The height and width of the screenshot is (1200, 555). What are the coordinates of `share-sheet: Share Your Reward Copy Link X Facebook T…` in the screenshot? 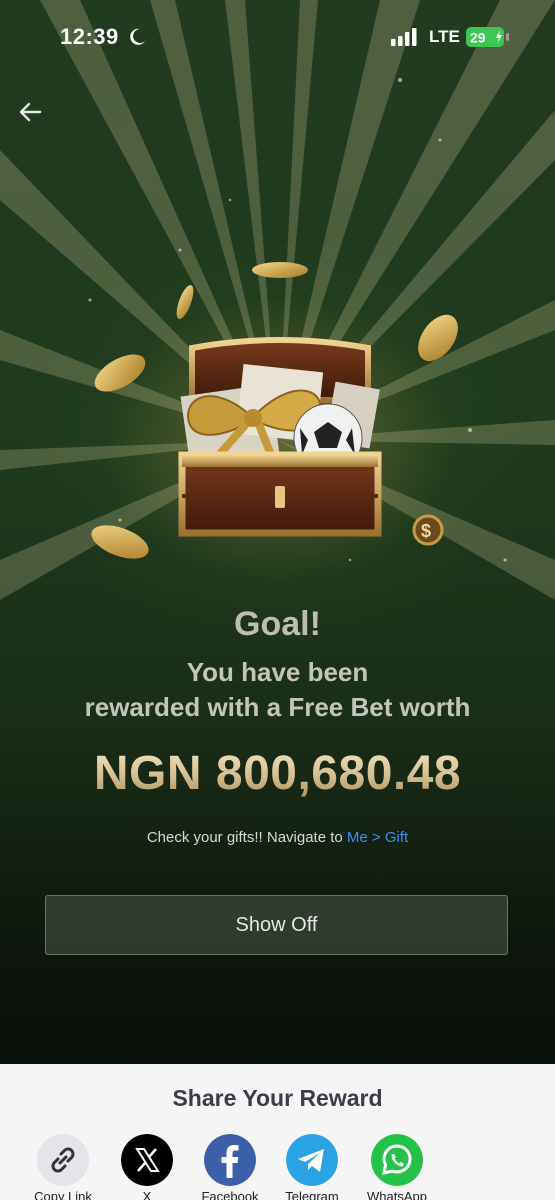 It's located at (277, 1132).